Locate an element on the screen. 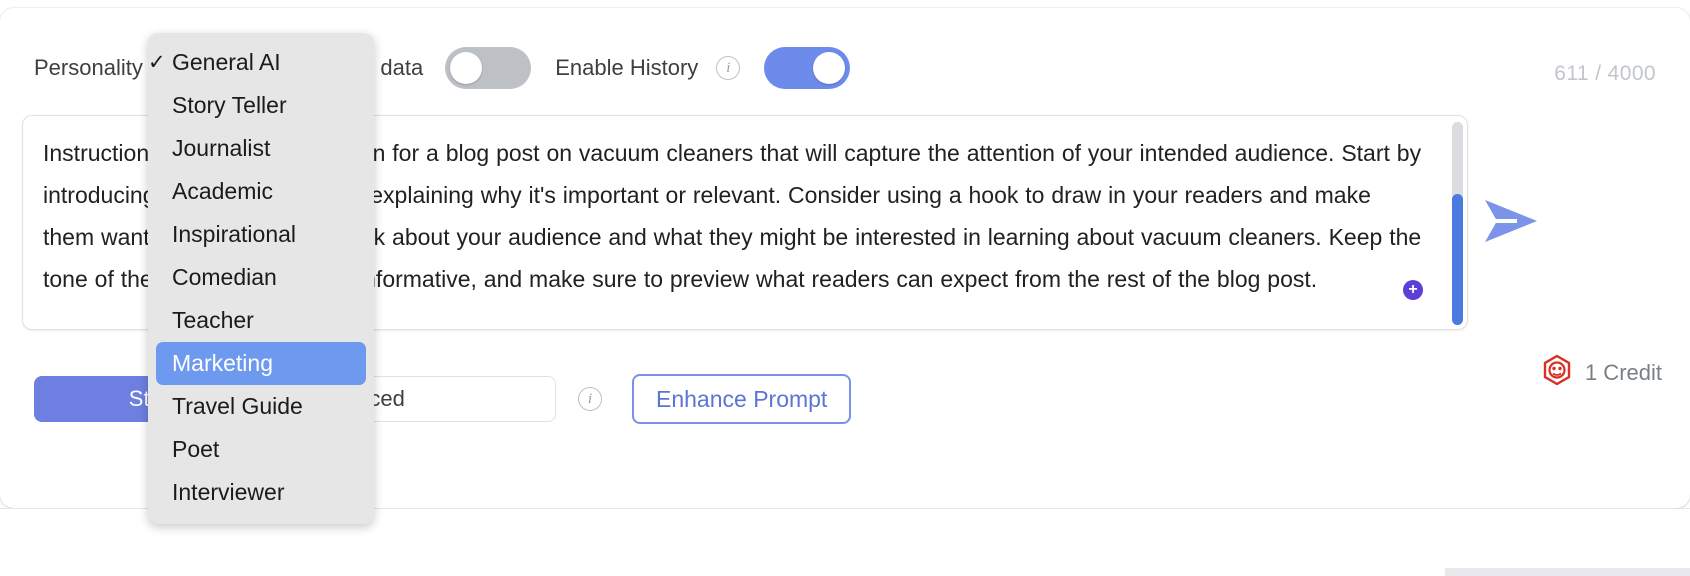 This screenshot has height=576, width=1690. dropdown-item-label: Poet is located at coordinates (196, 449).